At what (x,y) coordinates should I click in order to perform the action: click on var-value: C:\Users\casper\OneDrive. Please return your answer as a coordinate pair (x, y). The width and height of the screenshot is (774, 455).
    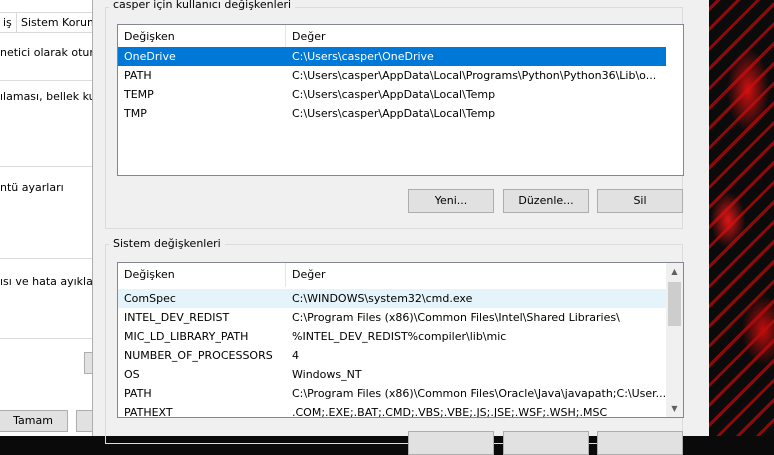
    Looking at the image, I should click on (363, 56).